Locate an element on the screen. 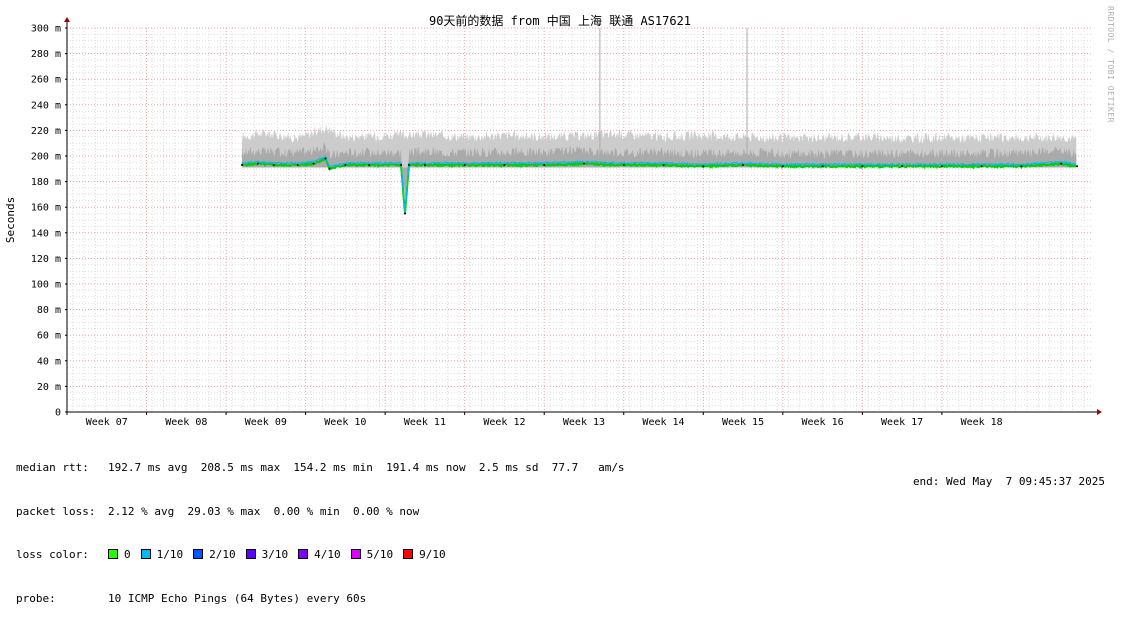 Image resolution: width=1121 pixels, height=621 pixels. x-tick-label: Week 13 is located at coordinates (584, 422).